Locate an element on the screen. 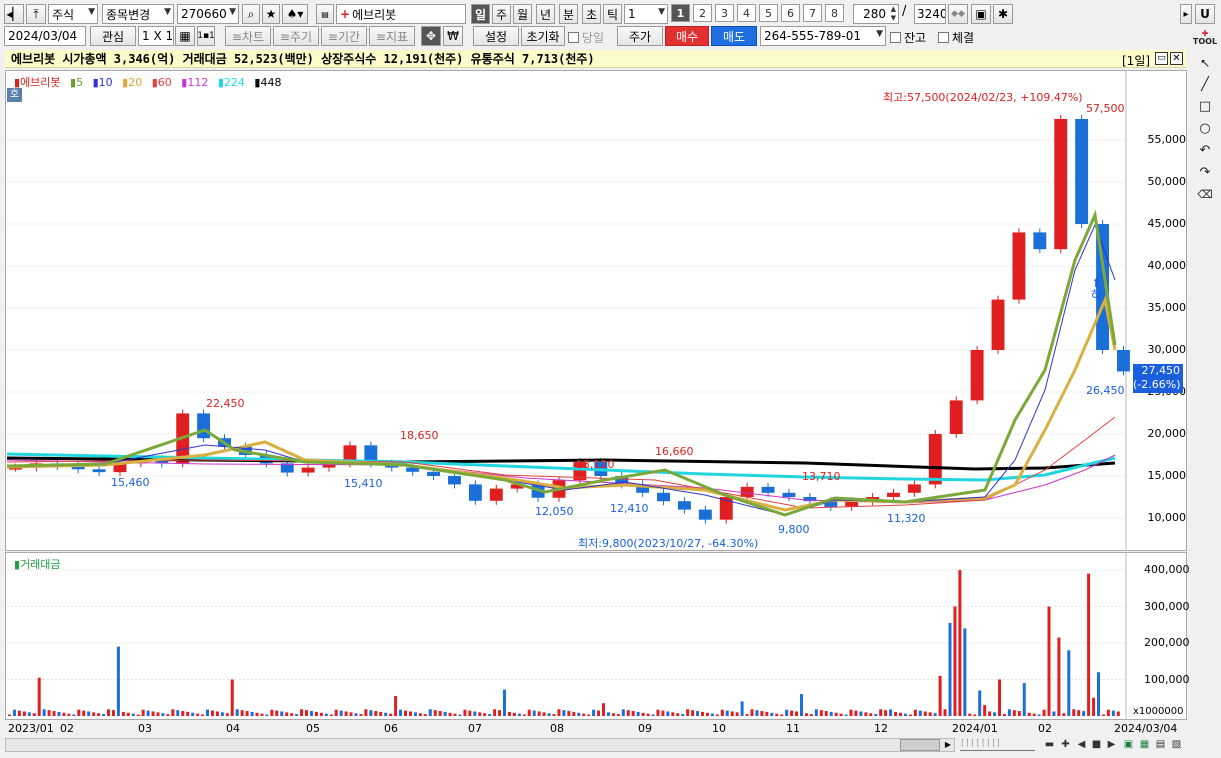 The image size is (1221, 758). top-icon: ⤒ is located at coordinates (36, 14).